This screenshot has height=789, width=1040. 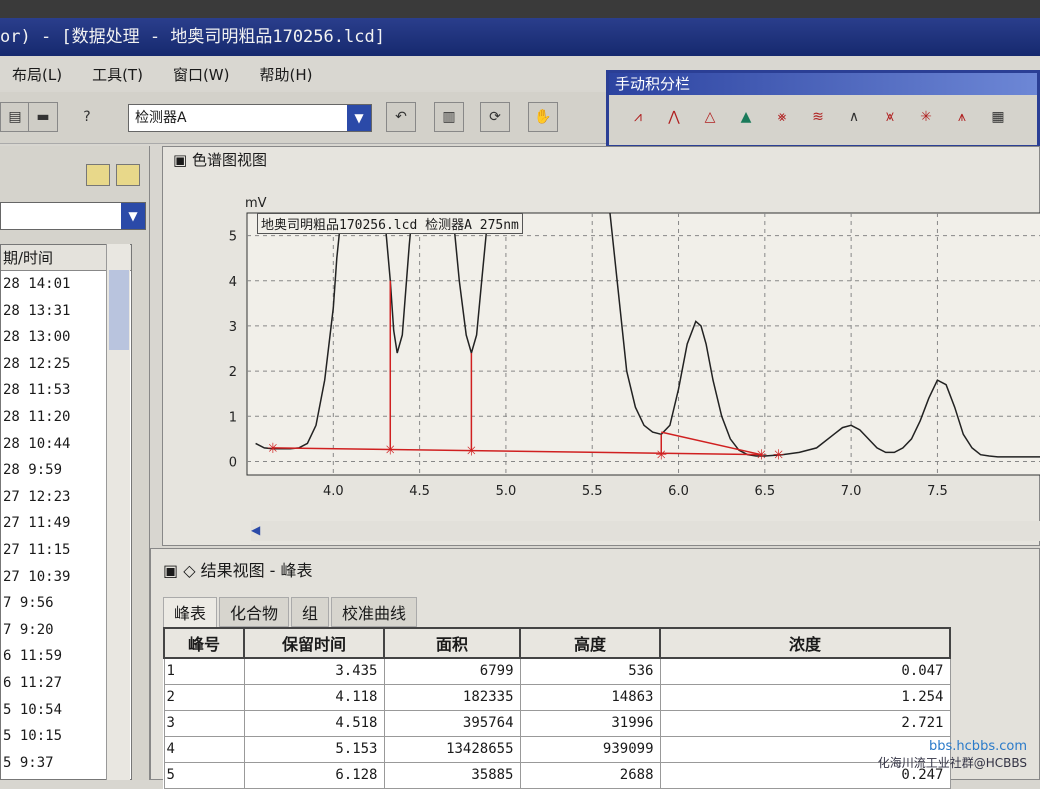 I want to click on col-concentration: 浓度, so click(x=805, y=643).